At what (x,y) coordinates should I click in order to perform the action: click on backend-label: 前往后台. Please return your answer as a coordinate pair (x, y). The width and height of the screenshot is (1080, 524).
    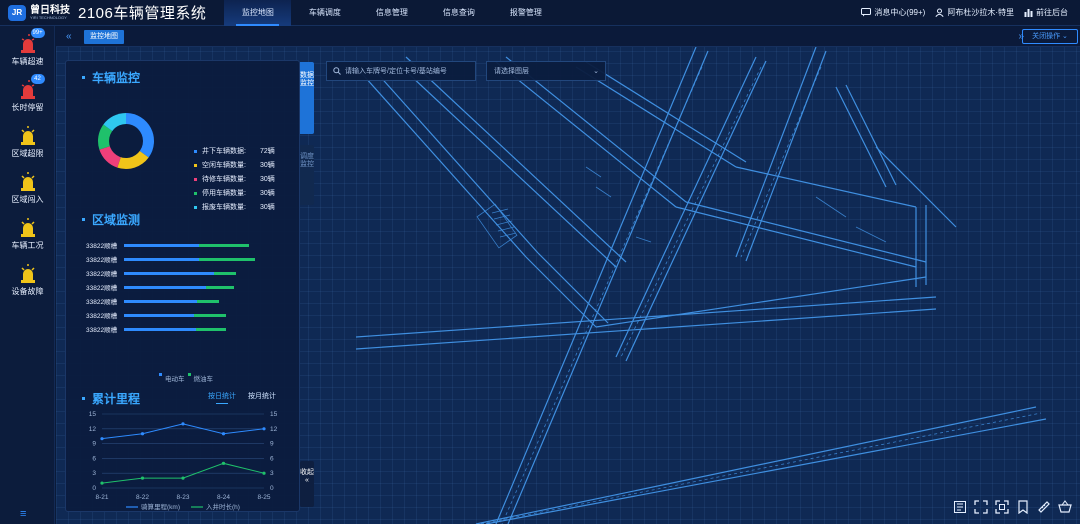
    Looking at the image, I should click on (1052, 12).